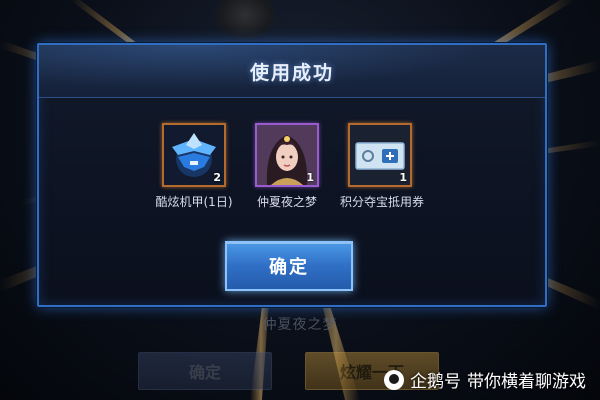  I want to click on reward-item-mech-armor: 2 酷炫机甲(1日), so click(194, 166).